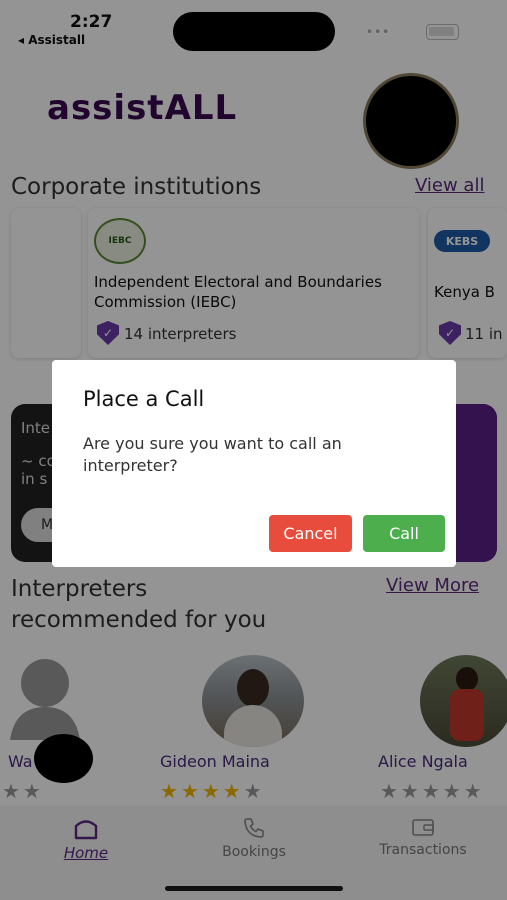  Describe the element at coordinates (144, 399) in the screenshot. I see `dialog-title: Place a Call` at that location.